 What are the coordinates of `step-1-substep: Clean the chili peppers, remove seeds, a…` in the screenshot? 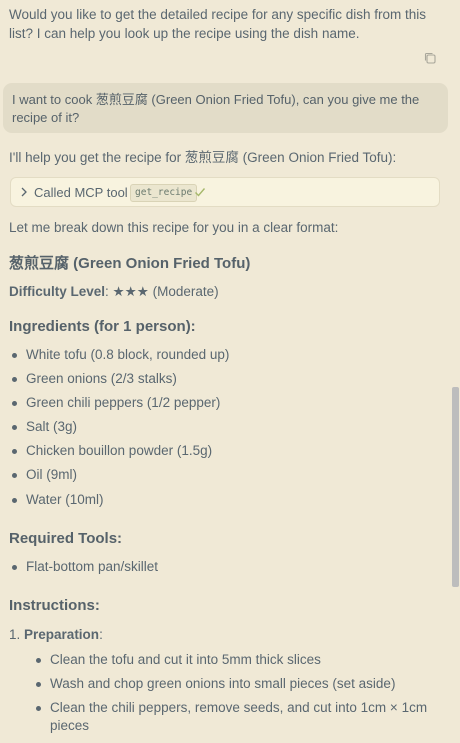 It's located at (235, 717).